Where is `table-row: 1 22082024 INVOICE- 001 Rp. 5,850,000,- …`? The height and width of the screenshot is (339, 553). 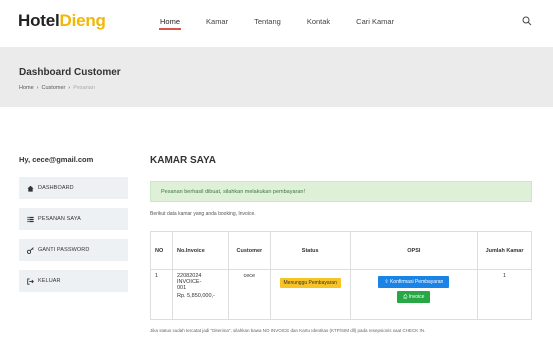
table-row: 1 22082024 INVOICE- 001 Rp. 5,850,000,- … is located at coordinates (341, 294).